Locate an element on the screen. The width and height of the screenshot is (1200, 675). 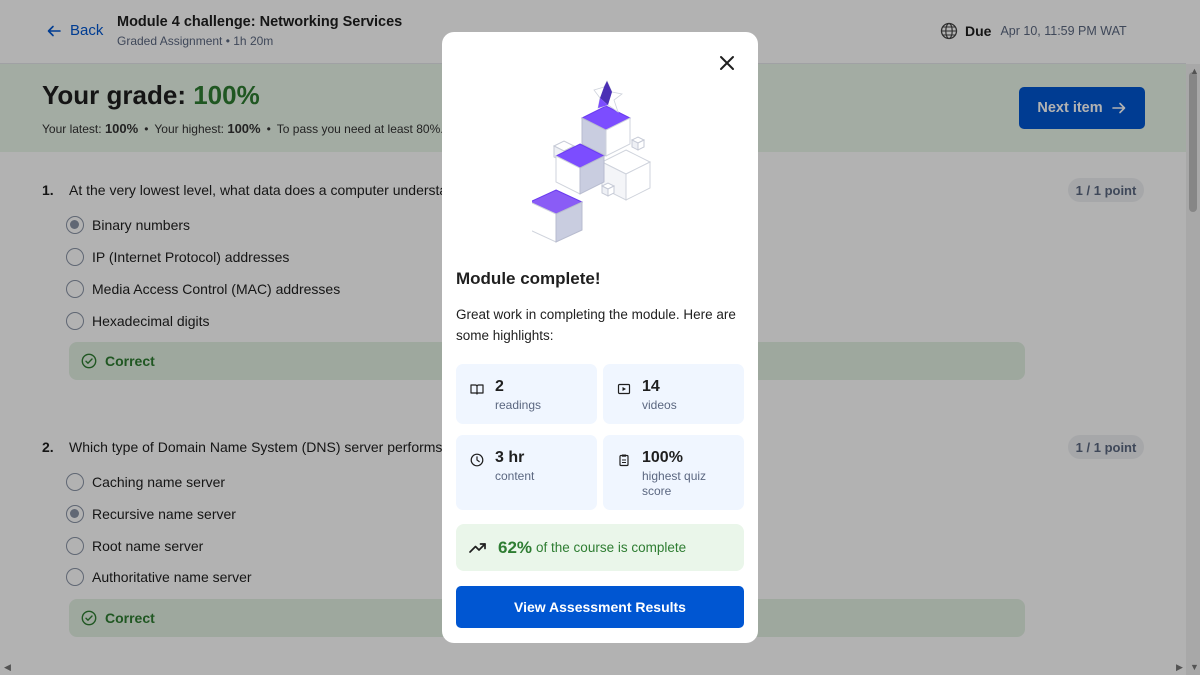
clipboard-icon is located at coordinates (624, 460).